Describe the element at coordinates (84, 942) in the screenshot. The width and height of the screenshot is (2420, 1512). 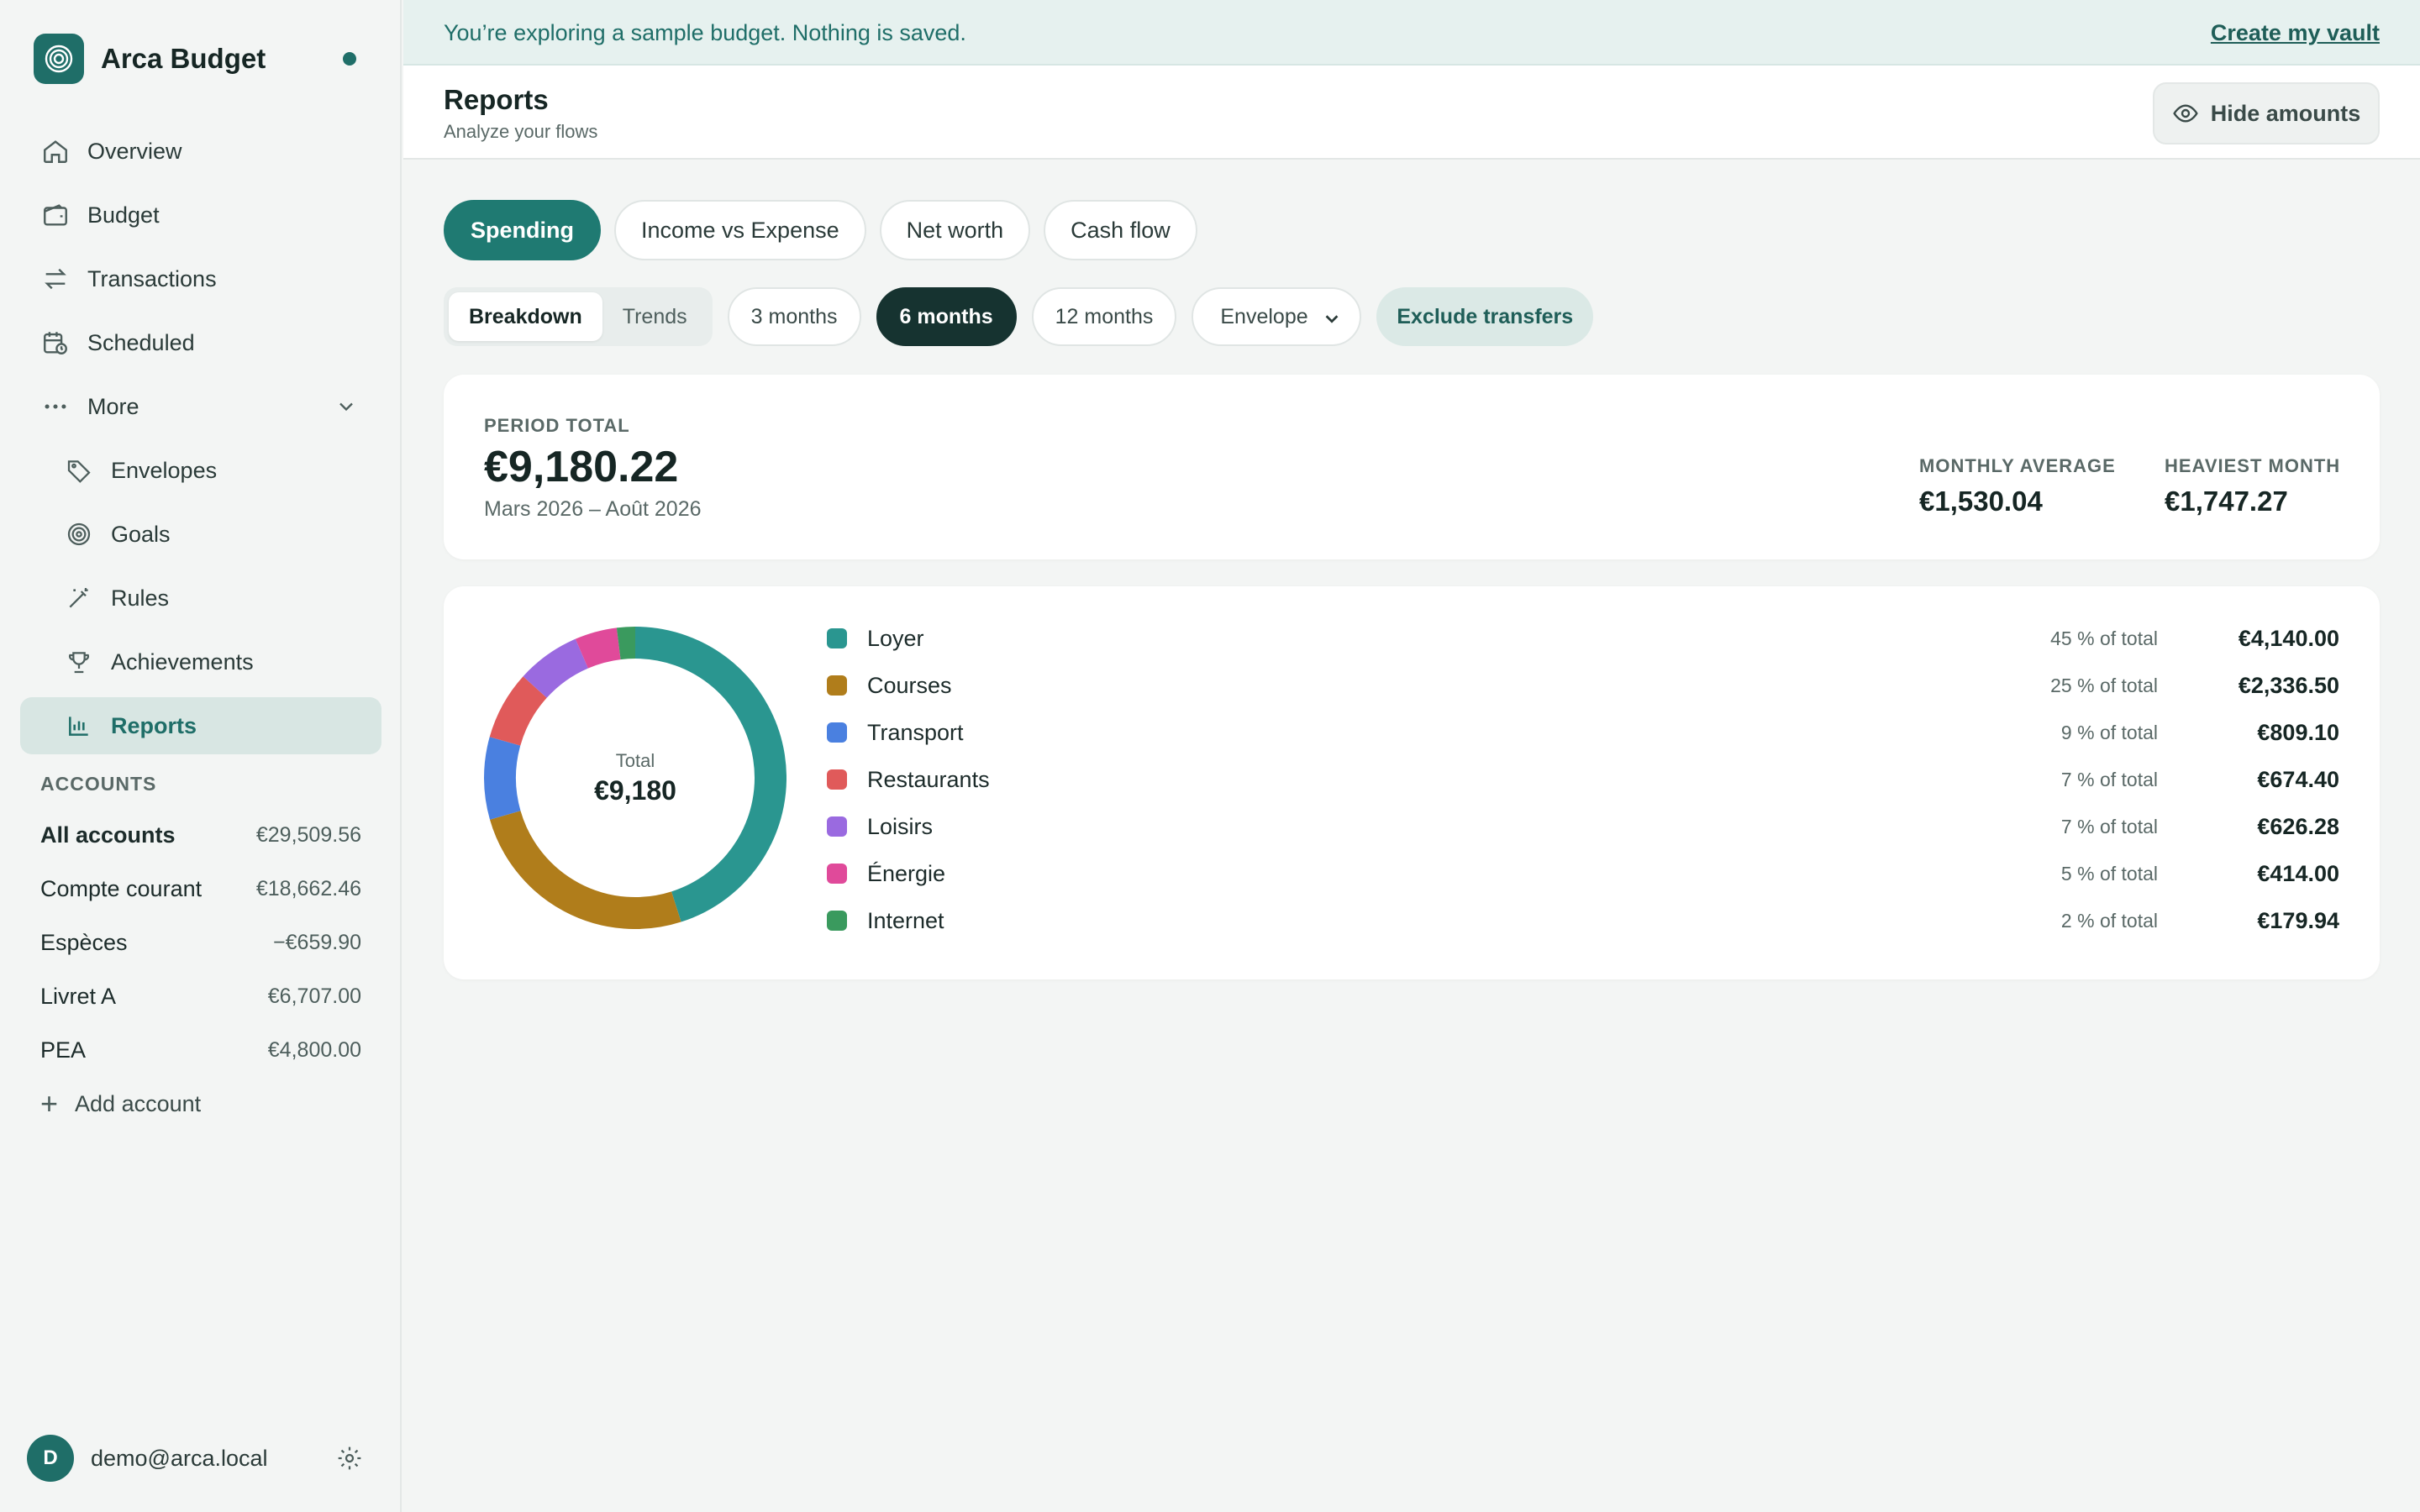
I see `account-name: Espèces` at that location.